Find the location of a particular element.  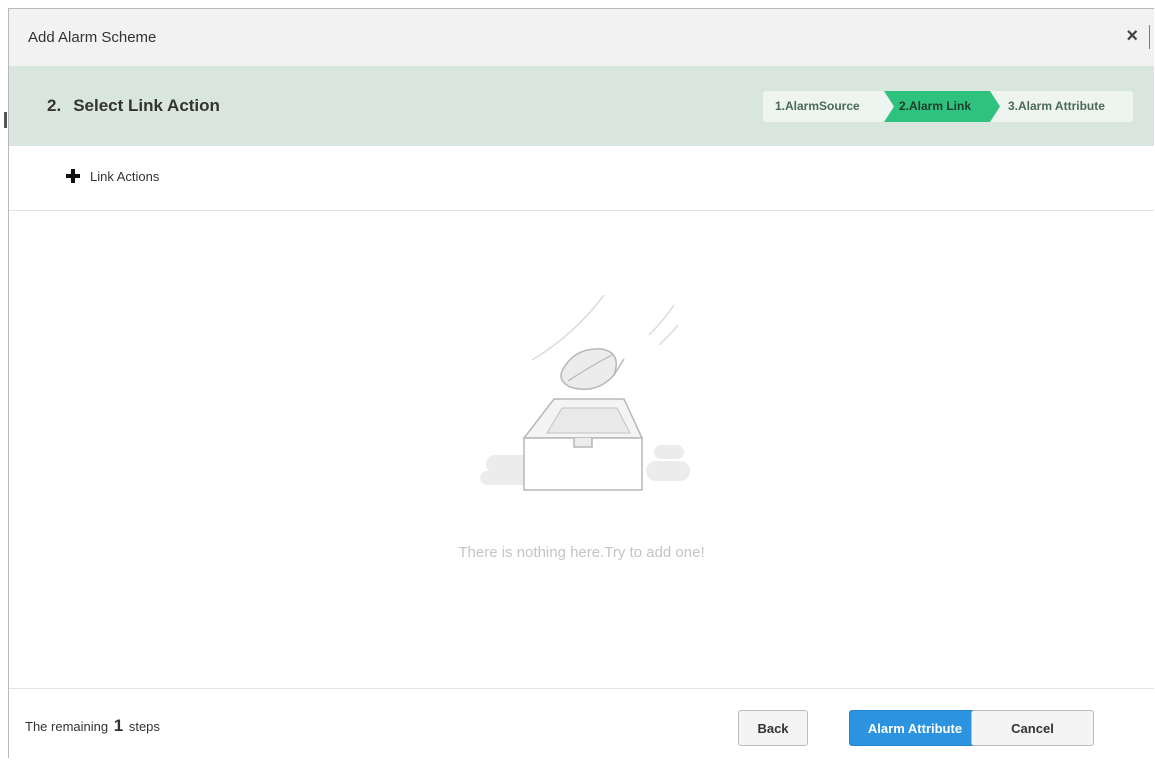

add-link-actions-label: Link Actions is located at coordinates (125, 176).